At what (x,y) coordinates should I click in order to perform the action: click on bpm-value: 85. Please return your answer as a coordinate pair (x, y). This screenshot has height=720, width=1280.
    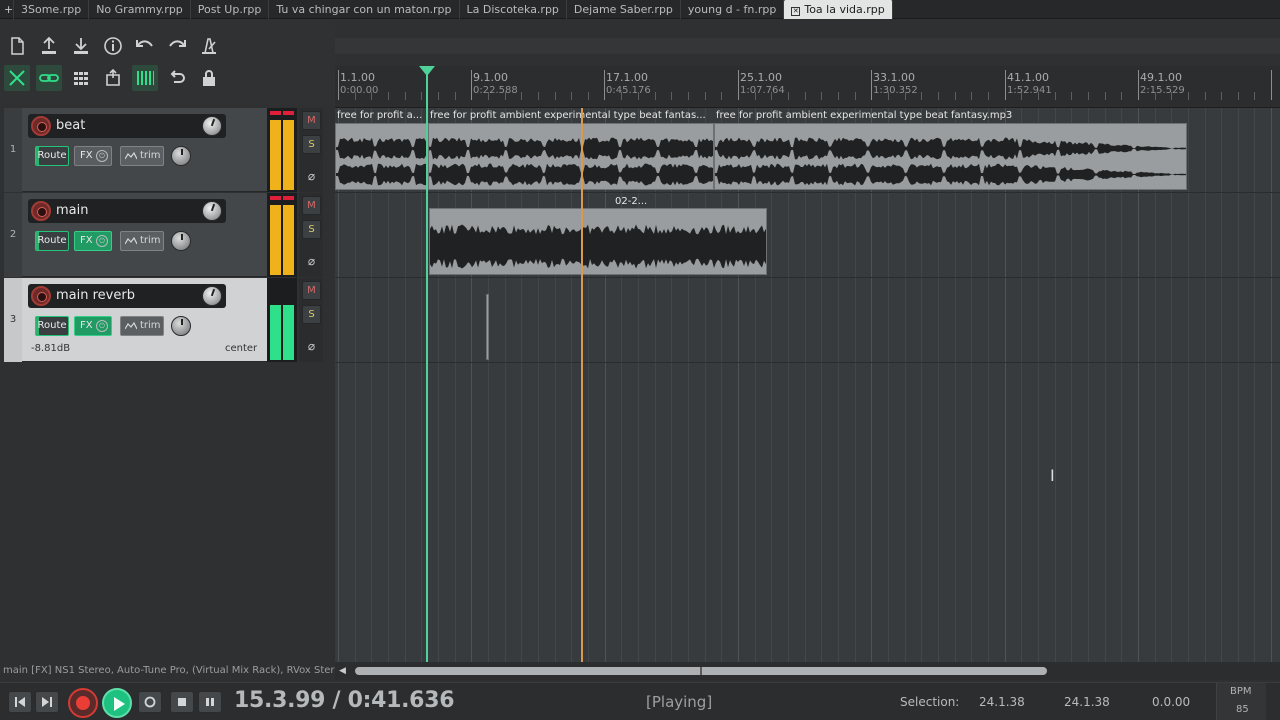
    Looking at the image, I should click on (1242, 709).